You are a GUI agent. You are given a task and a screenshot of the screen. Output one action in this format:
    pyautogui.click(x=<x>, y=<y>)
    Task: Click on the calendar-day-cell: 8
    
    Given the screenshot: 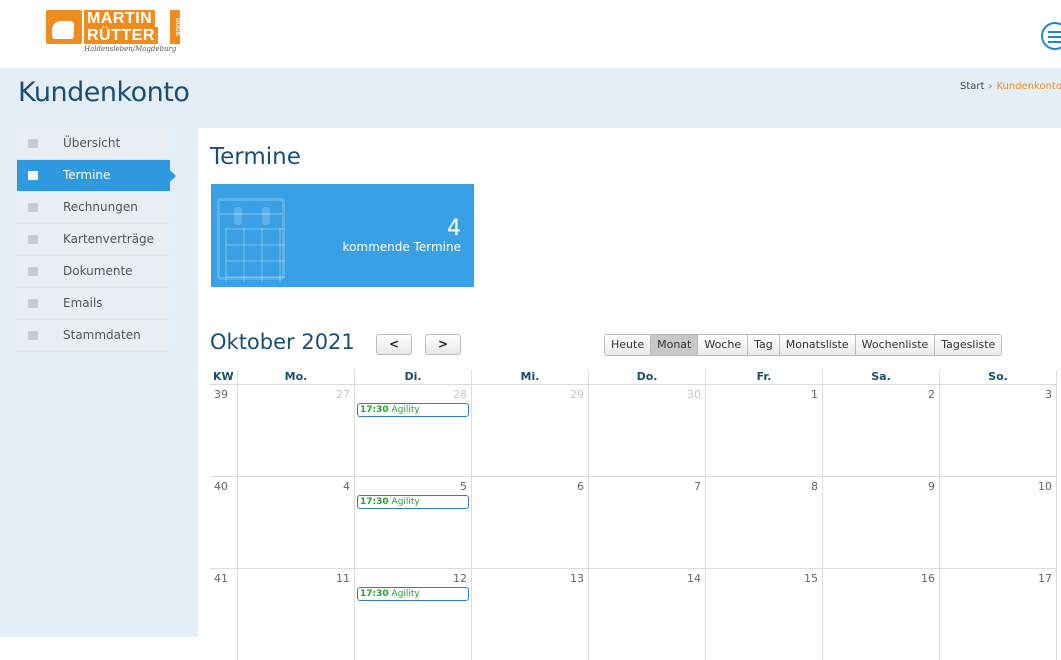 What is the action you would take?
    pyautogui.click(x=764, y=522)
    